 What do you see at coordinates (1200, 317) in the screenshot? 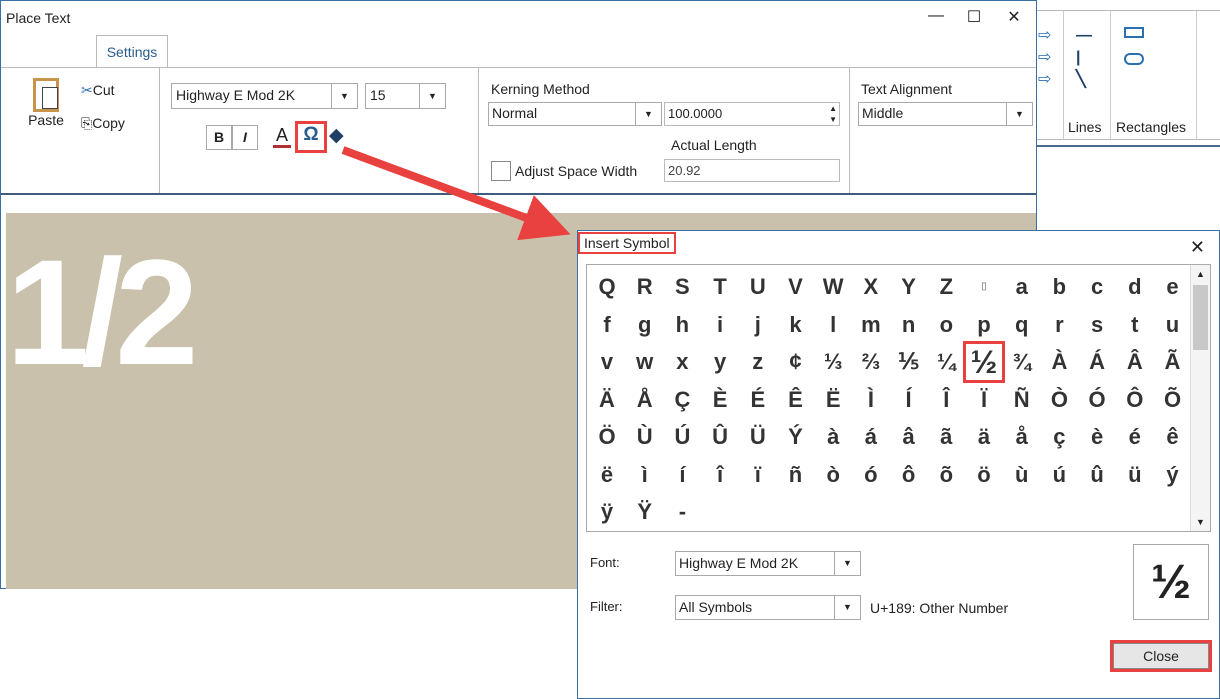
I see `scrollbar-thumb` at bounding box center [1200, 317].